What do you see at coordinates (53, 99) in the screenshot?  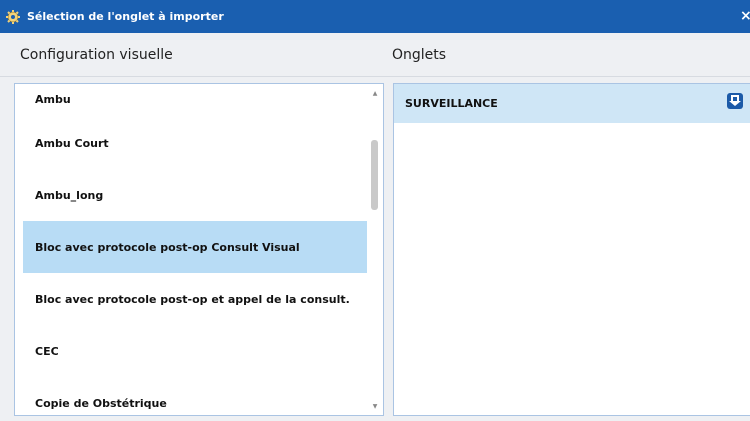 I see `list-item-label: Ambu` at bounding box center [53, 99].